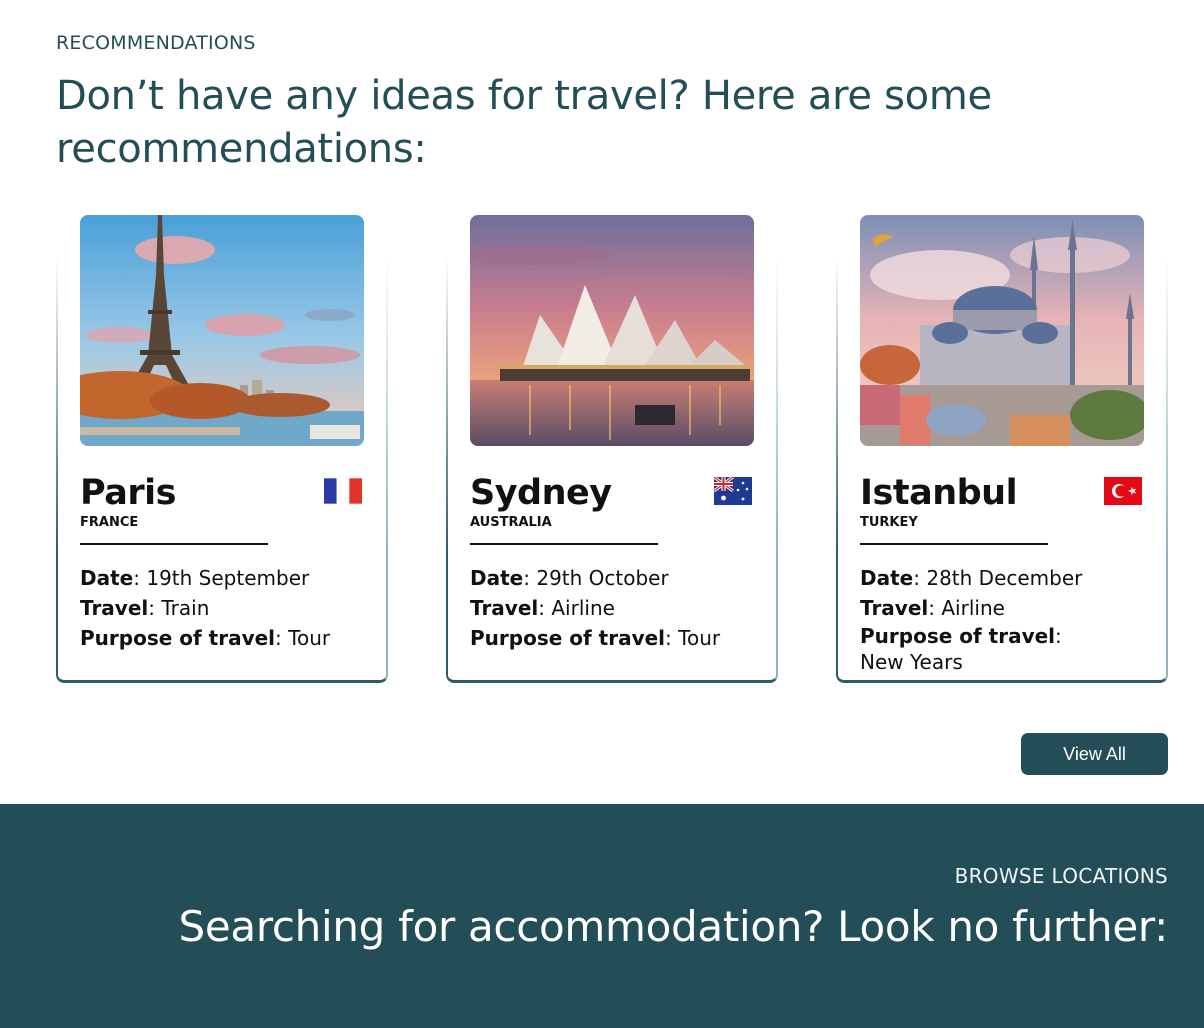  I want to click on istanbul-photo, so click(1002, 330).